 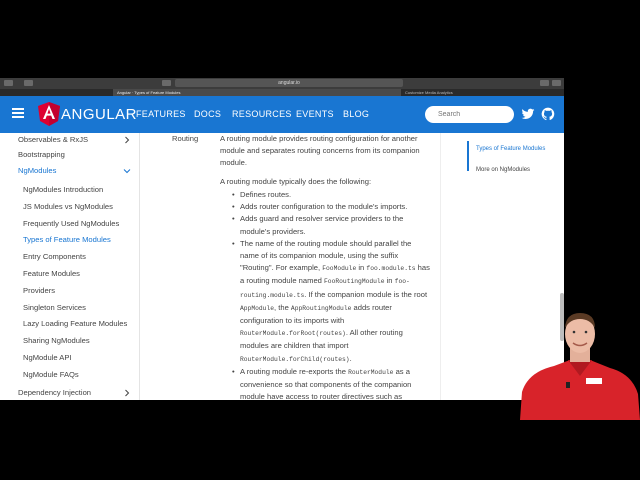 What do you see at coordinates (127, 171) in the screenshot?
I see `chevron-down-icon` at bounding box center [127, 171].